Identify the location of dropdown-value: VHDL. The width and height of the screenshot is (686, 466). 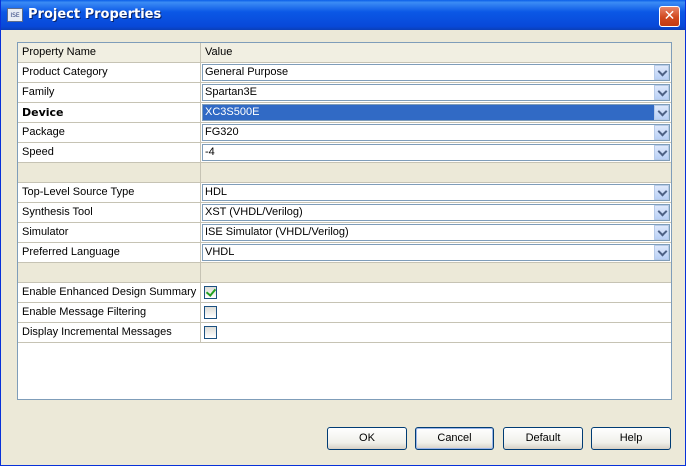
(220, 252).